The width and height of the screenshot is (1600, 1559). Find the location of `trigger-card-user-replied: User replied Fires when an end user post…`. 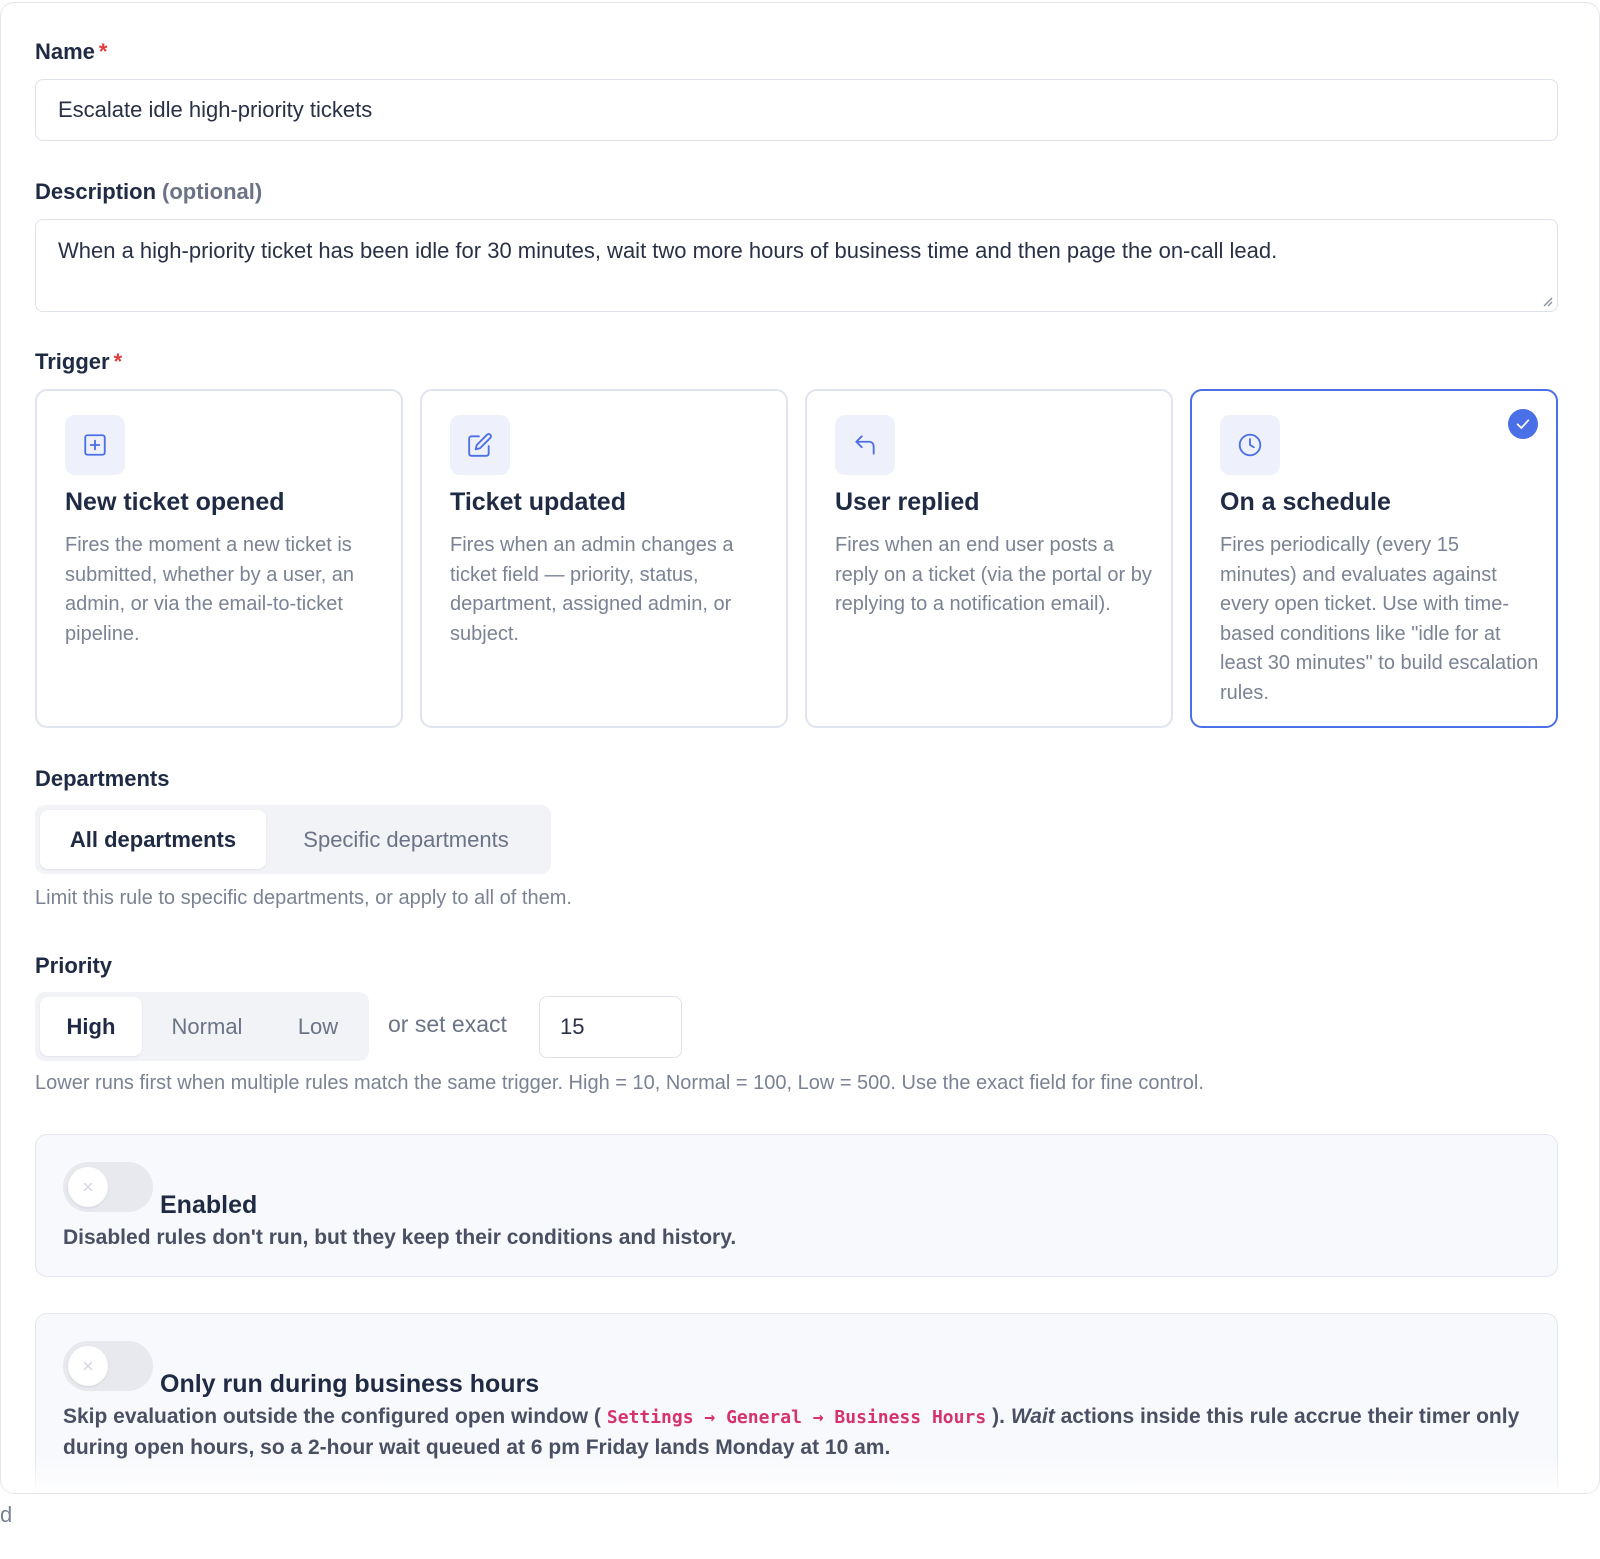

trigger-card-user-replied: User replied Fires when an end user post… is located at coordinates (989, 558).